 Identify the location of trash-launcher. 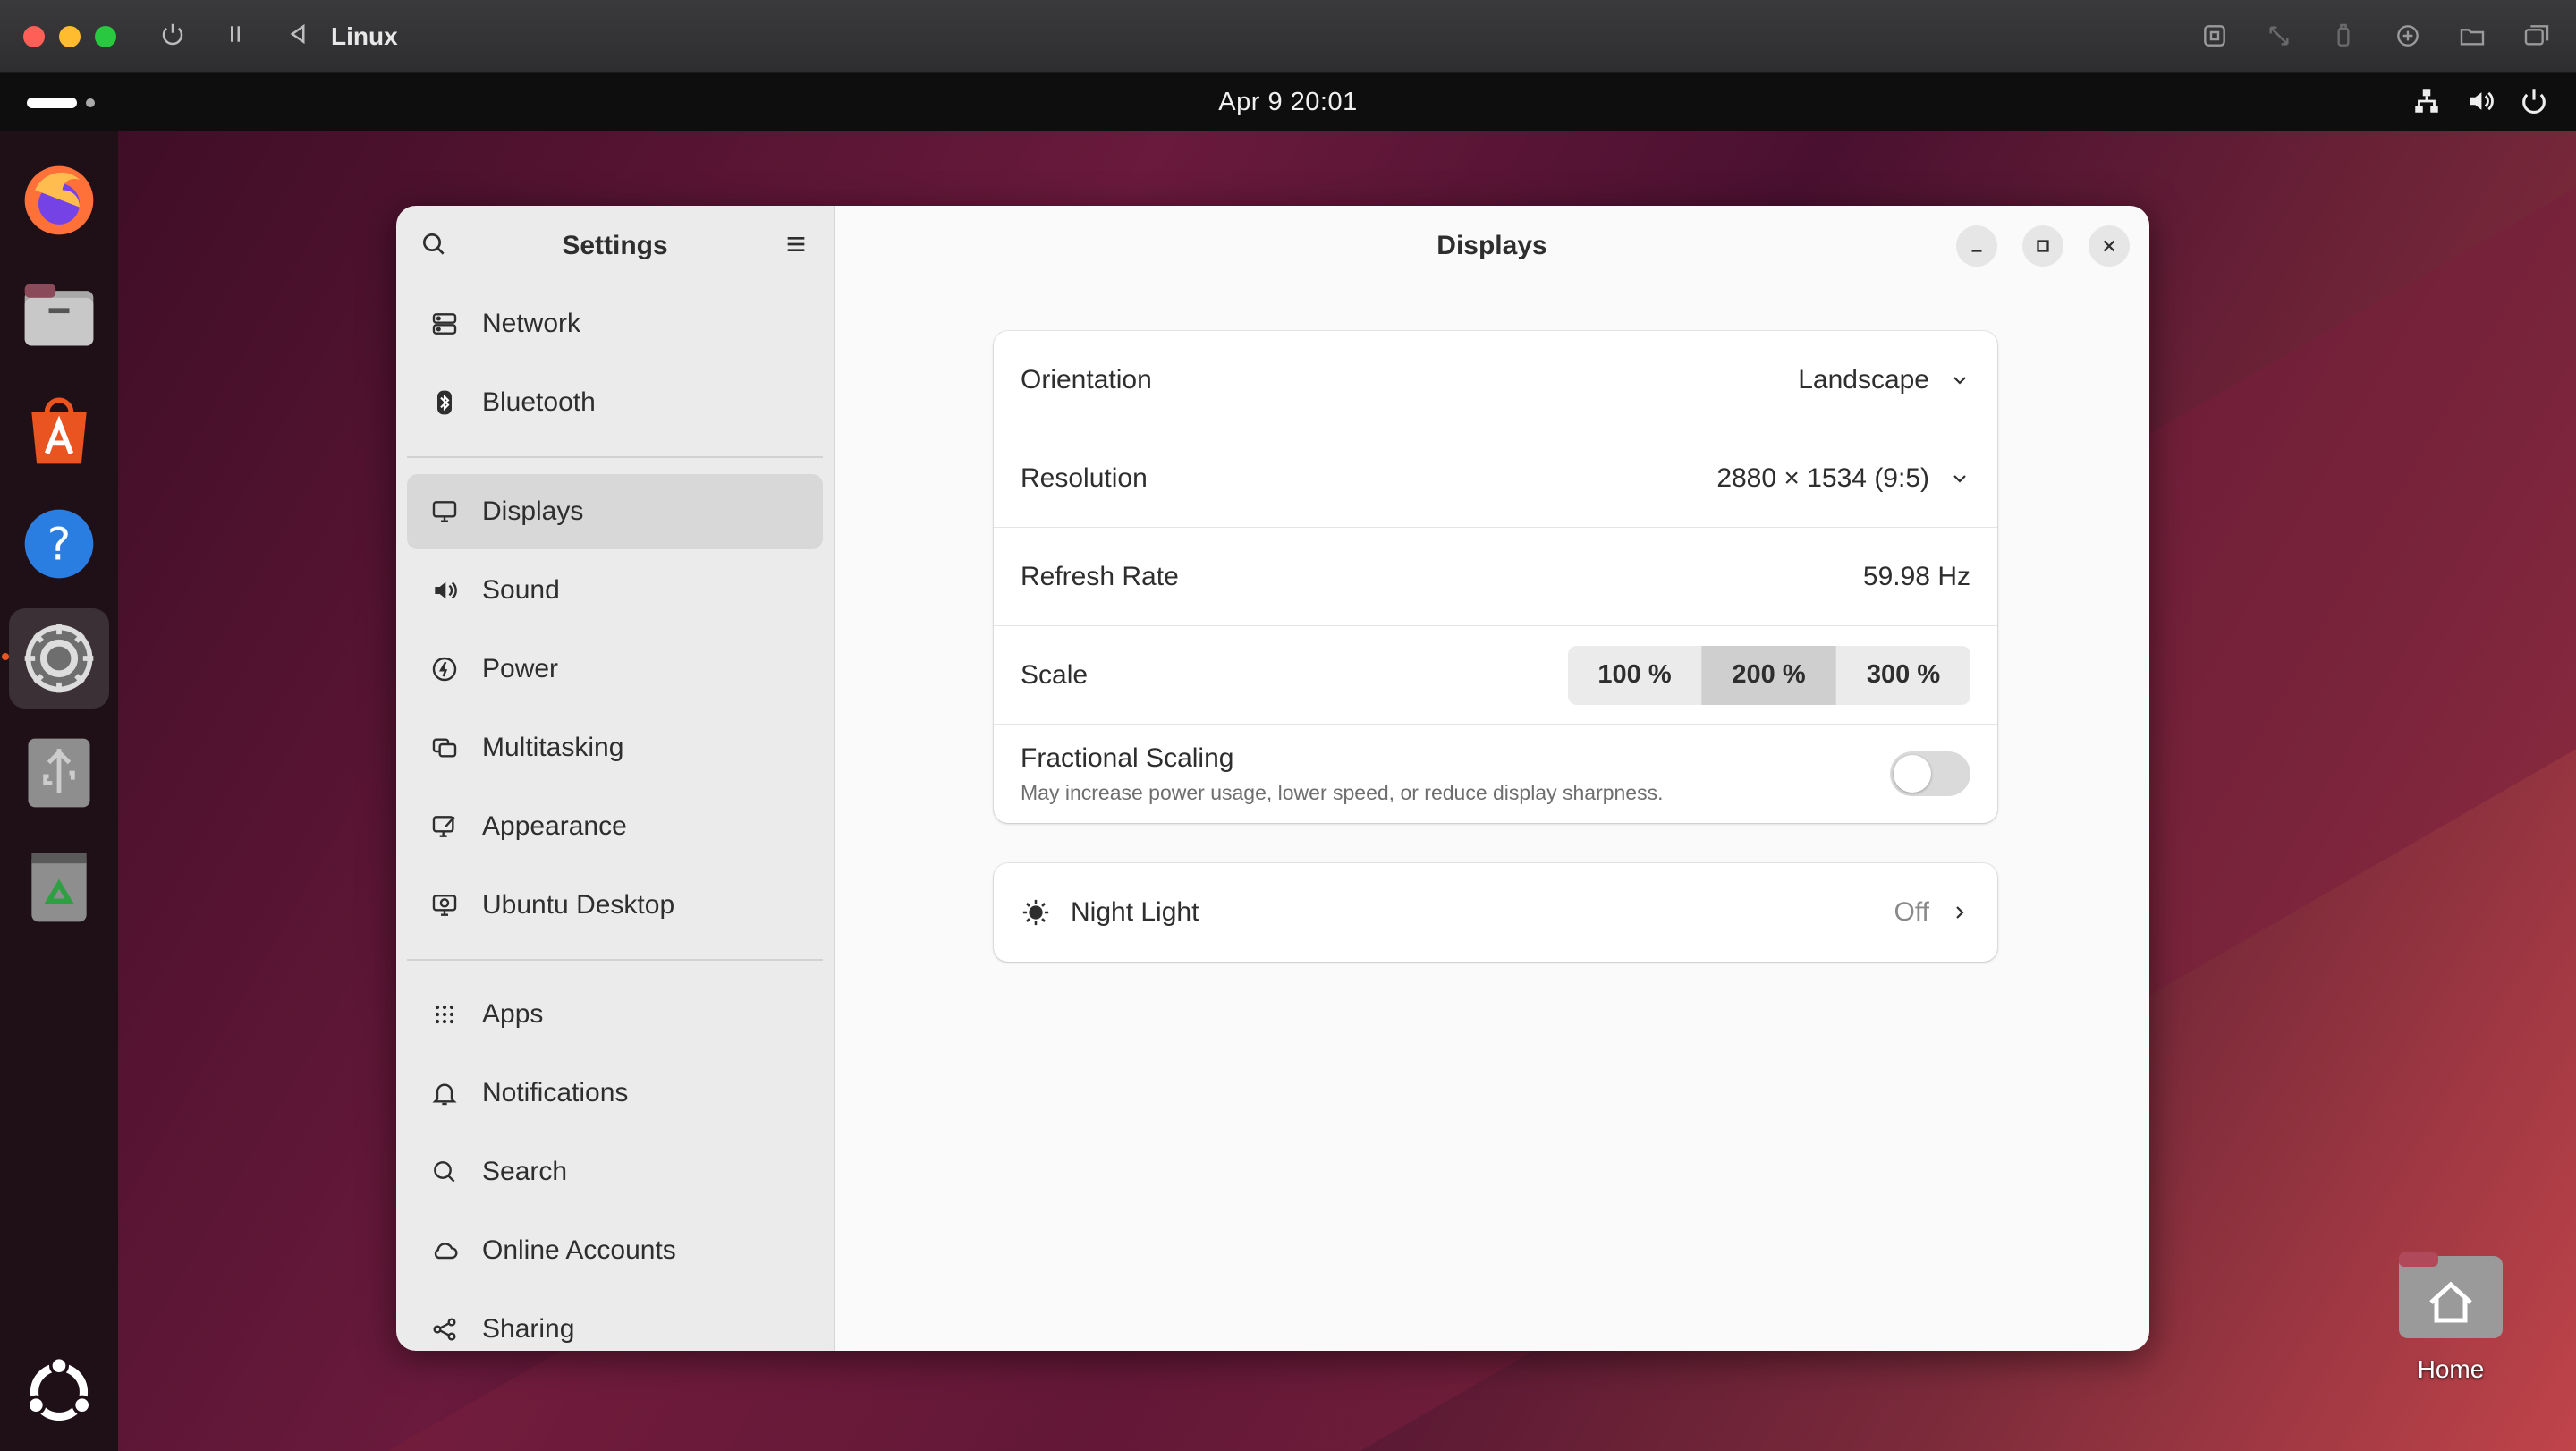
(59, 887).